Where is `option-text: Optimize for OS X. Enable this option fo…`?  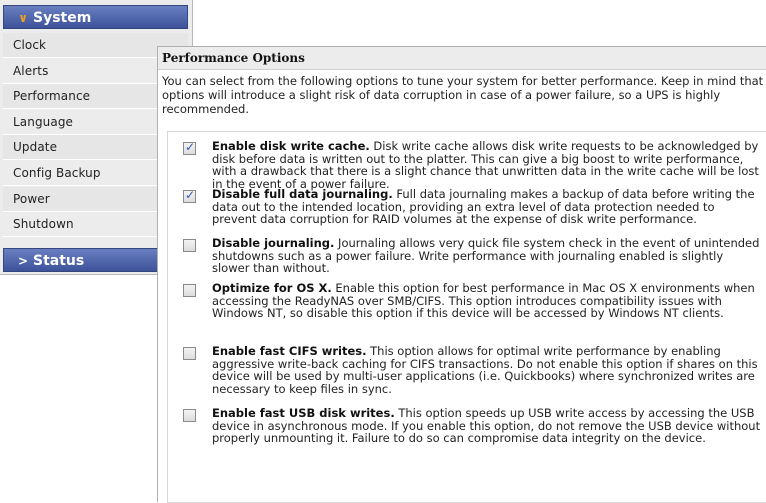 option-text: Optimize for OS X. Enable this option fo… is located at coordinates (487, 301).